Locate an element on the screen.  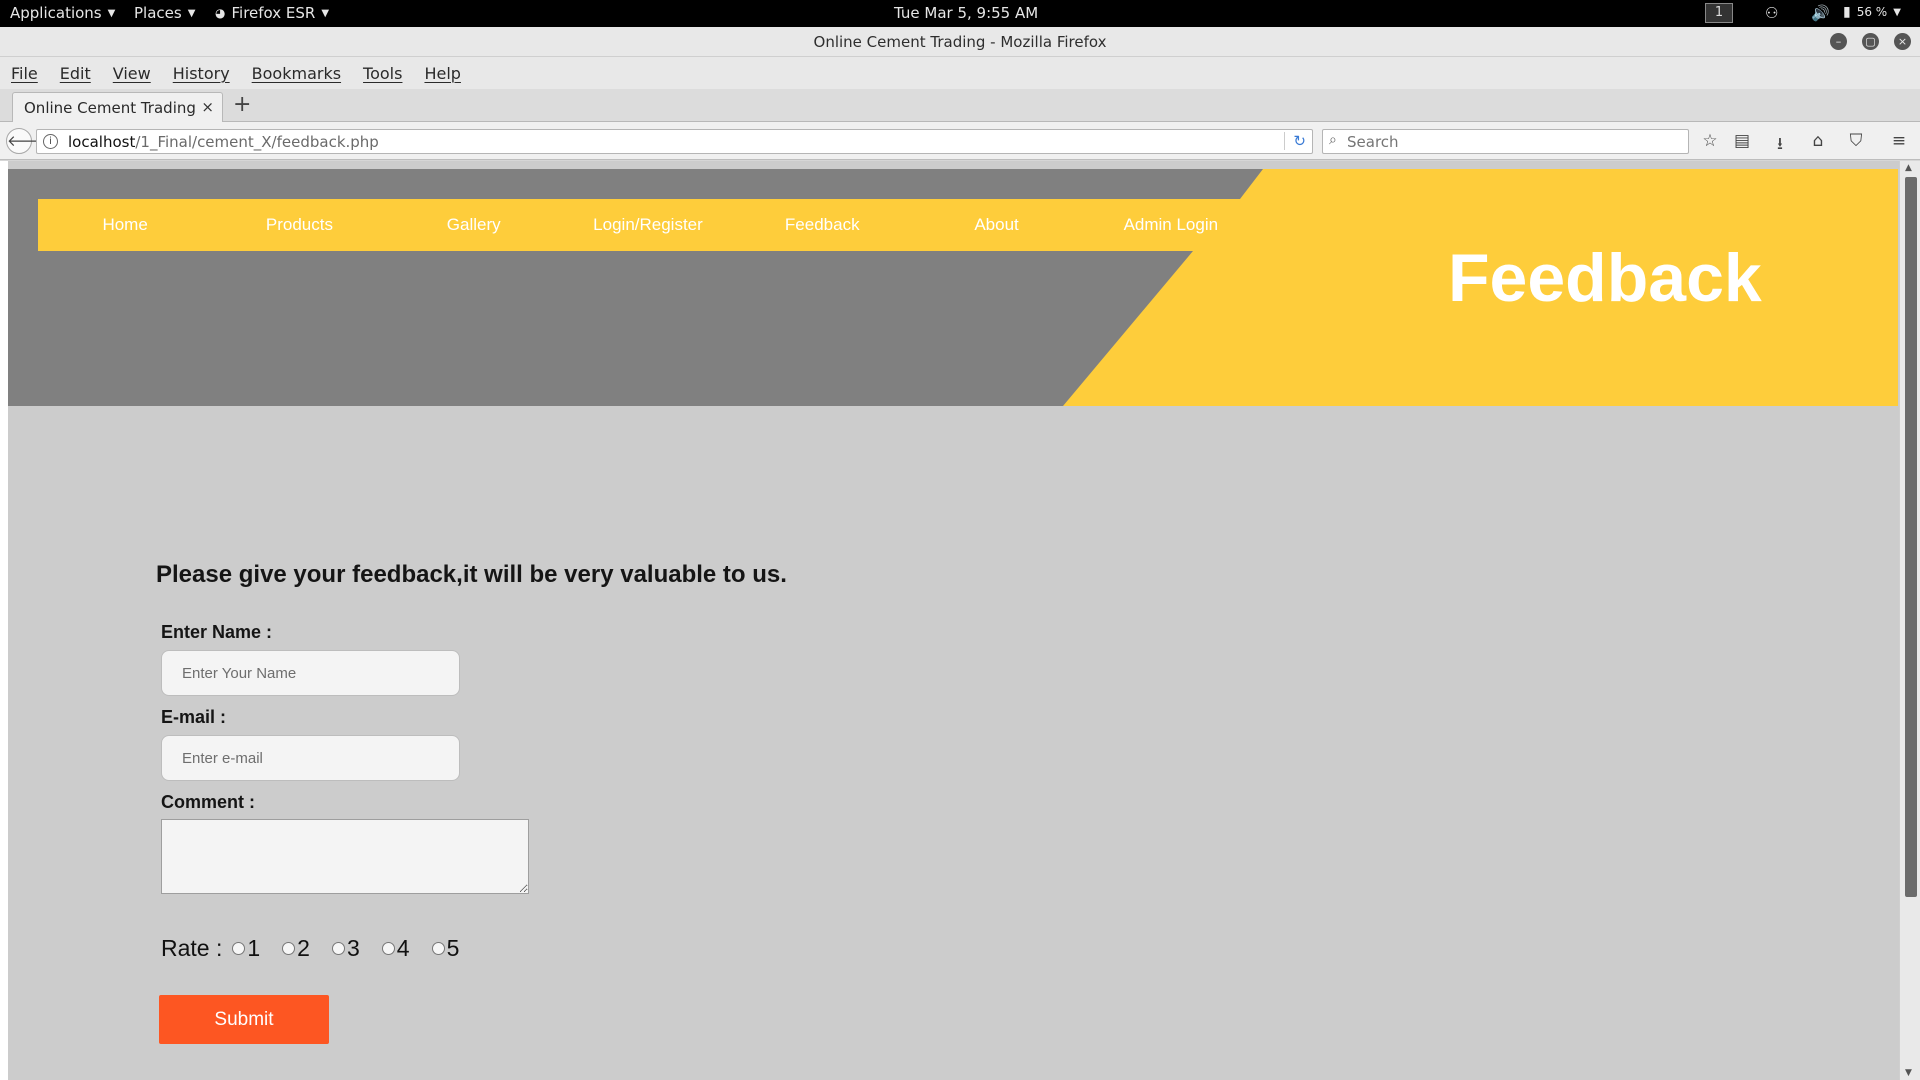
vertical-scrollbar: ▲ ▼ is located at coordinates (1909, 620).